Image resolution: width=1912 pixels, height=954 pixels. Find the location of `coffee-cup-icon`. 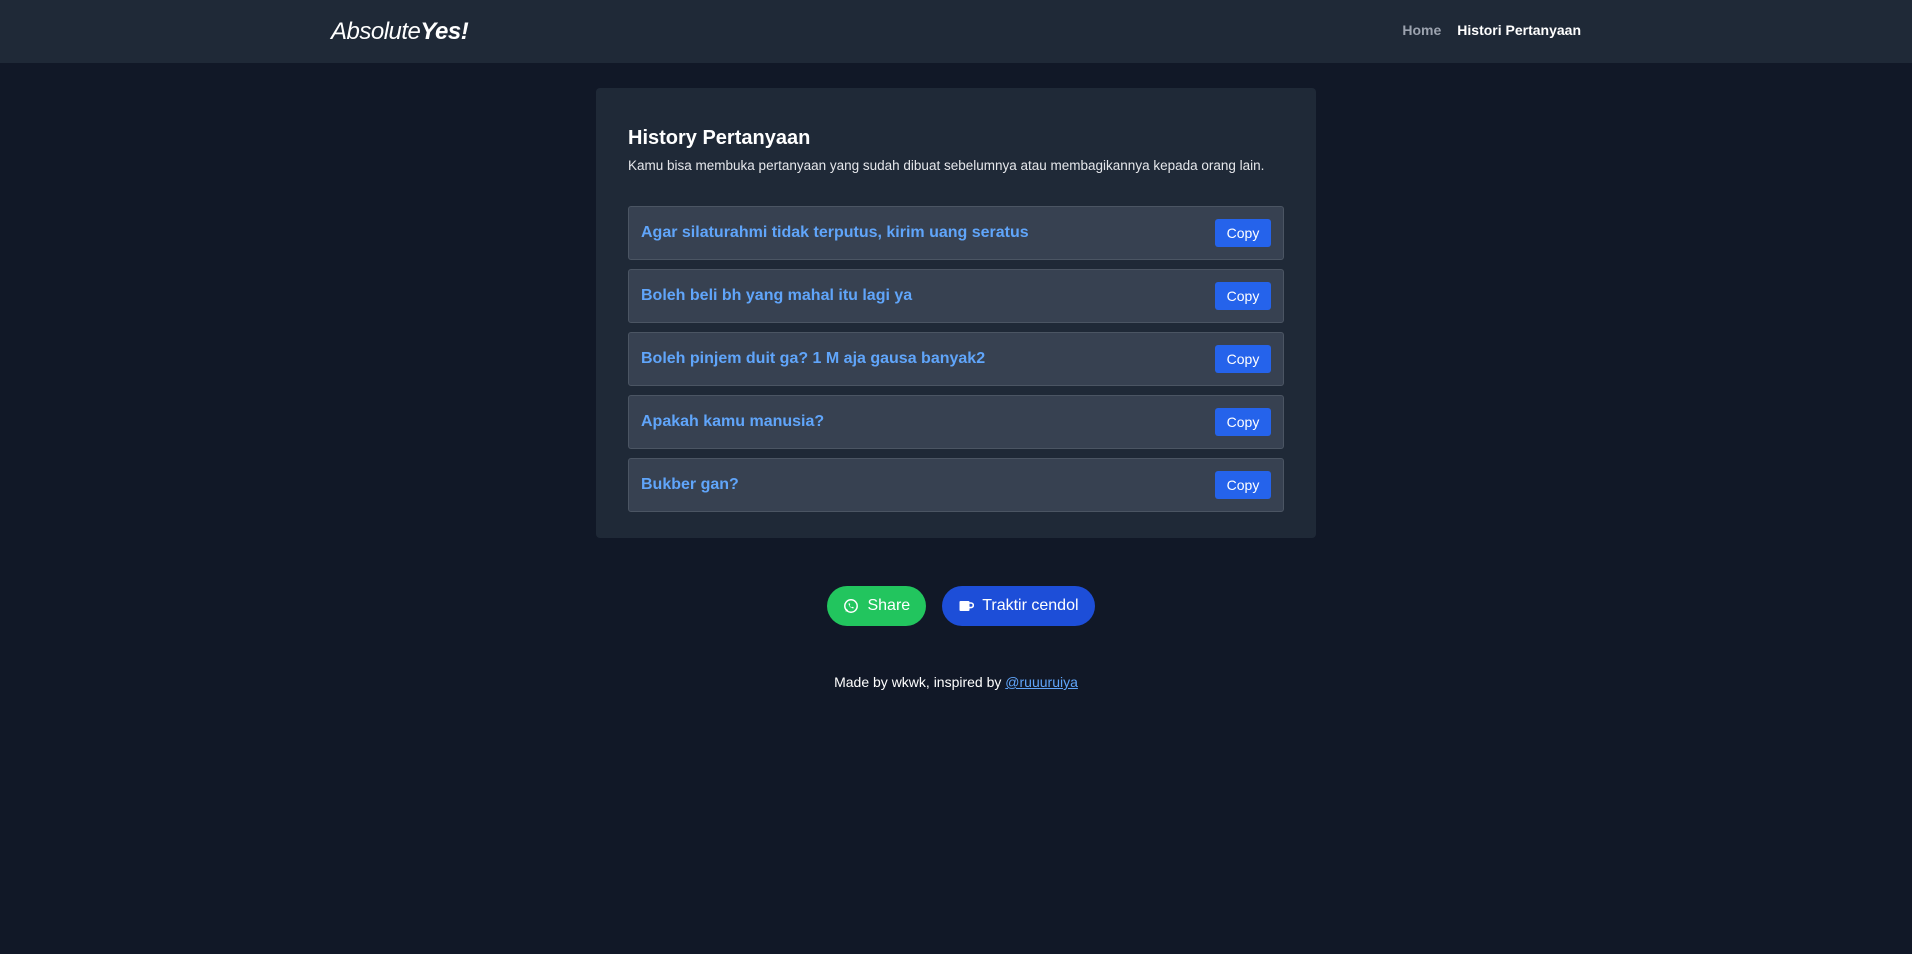

coffee-cup-icon is located at coordinates (966, 606).